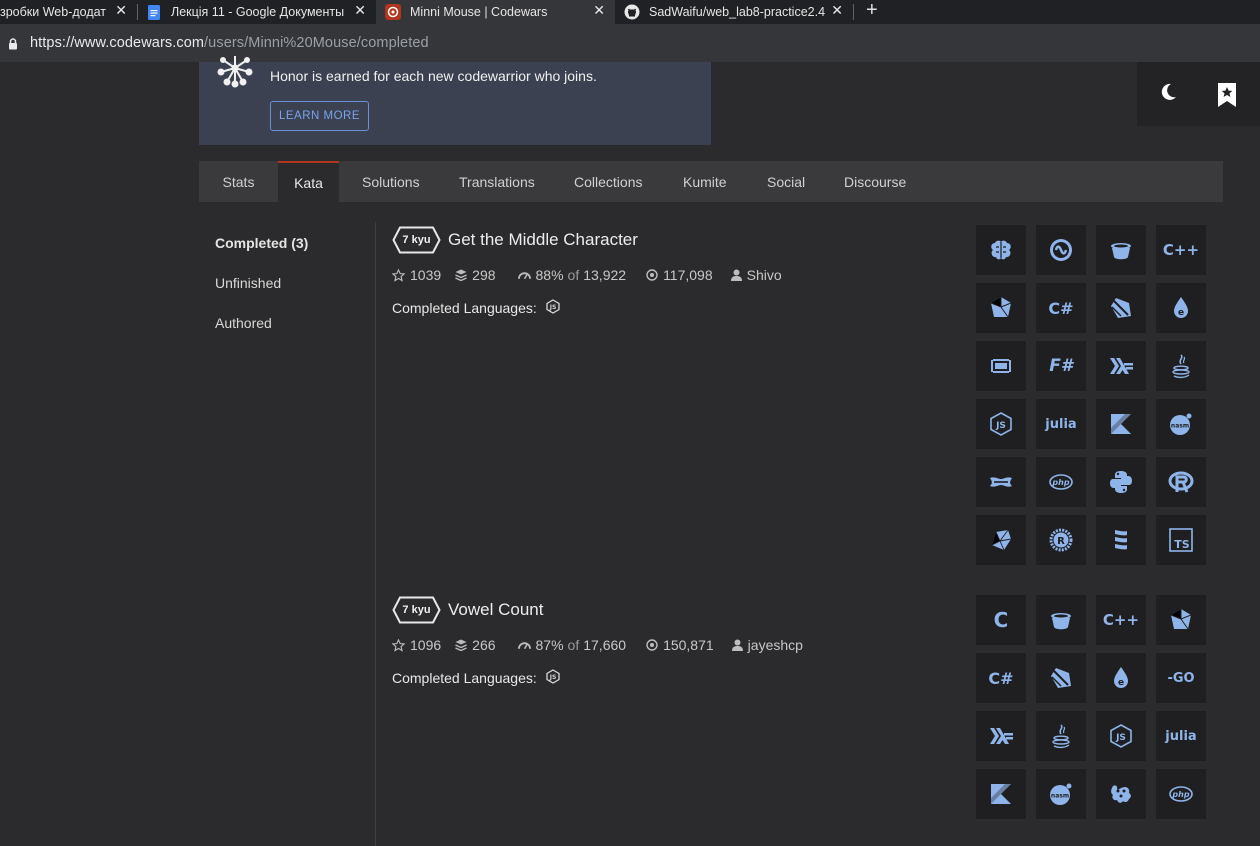 Image resolution: width=1260 pixels, height=846 pixels. What do you see at coordinates (68, 12) in the screenshot?
I see `browser-tab: зробки Web-додат ✕` at bounding box center [68, 12].